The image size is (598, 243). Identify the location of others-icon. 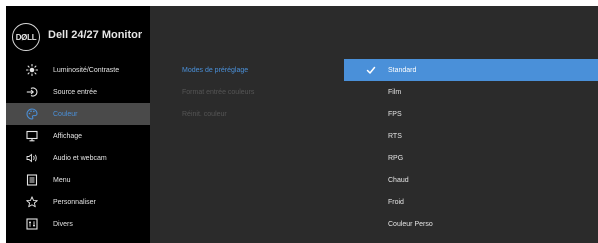
(32, 224).